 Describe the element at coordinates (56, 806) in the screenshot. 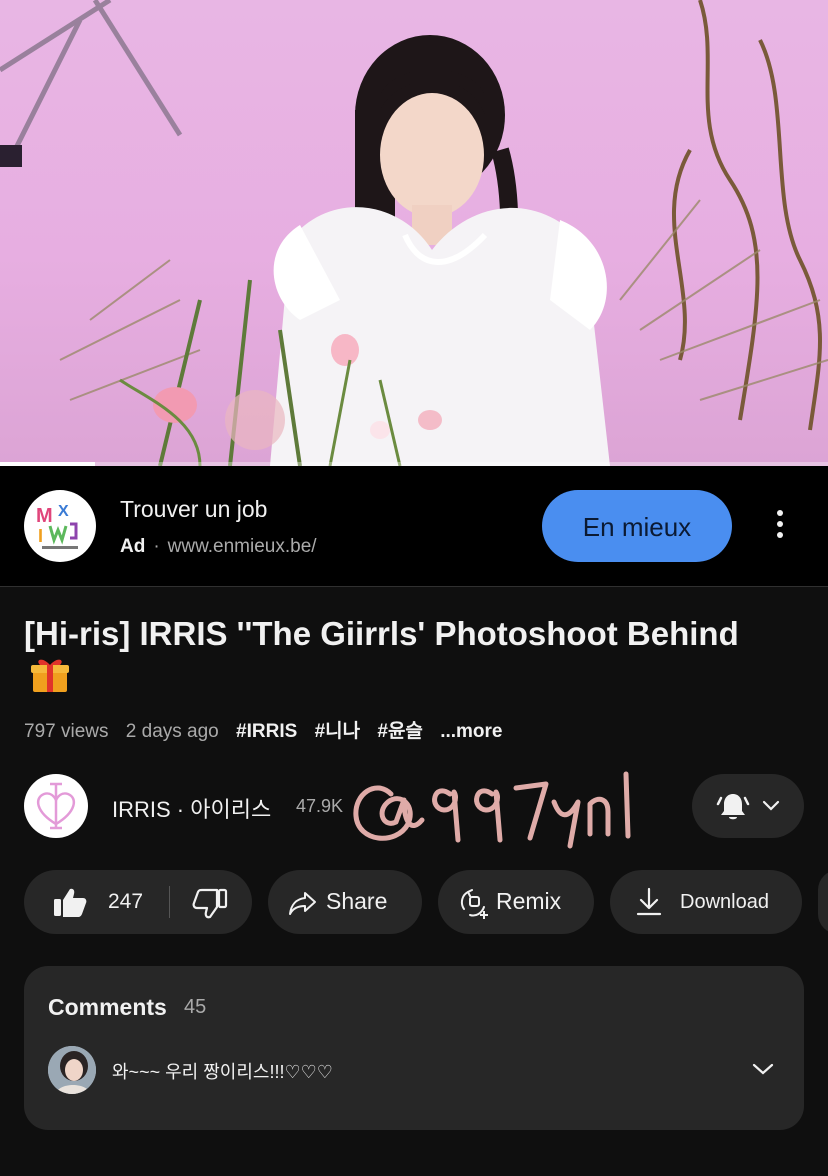

I see `channel-avatar` at that location.